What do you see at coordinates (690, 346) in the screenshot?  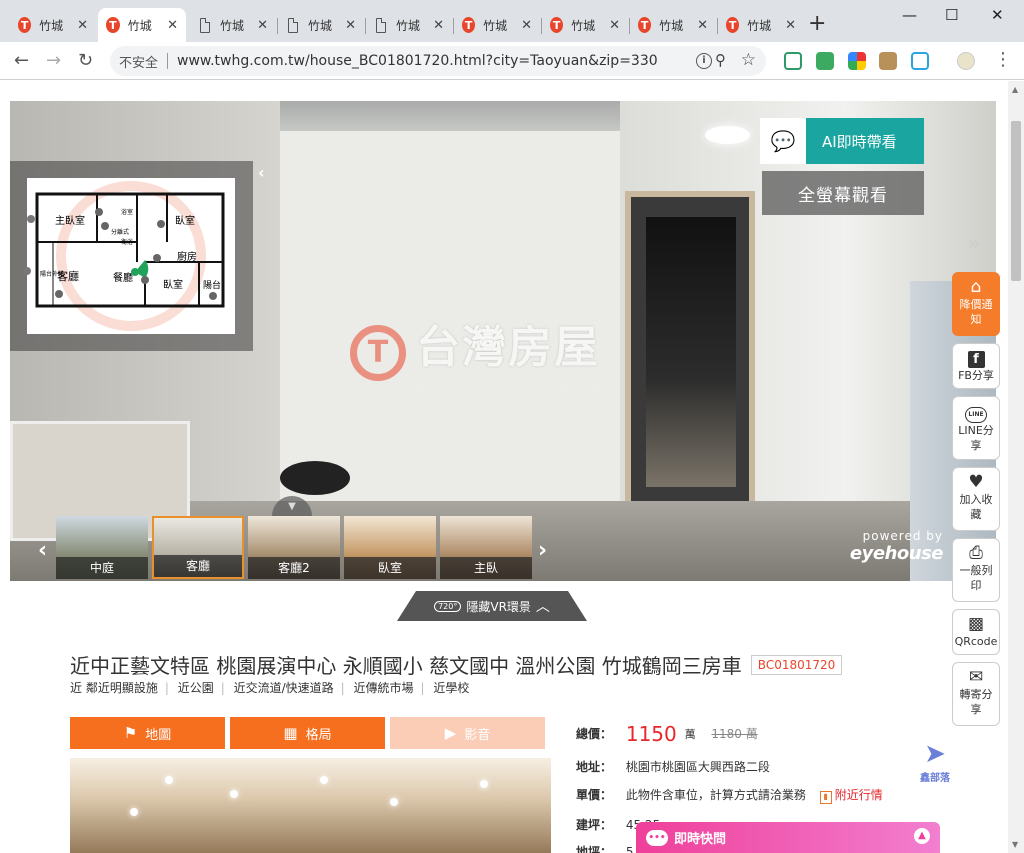 I see `pano-doorway` at bounding box center [690, 346].